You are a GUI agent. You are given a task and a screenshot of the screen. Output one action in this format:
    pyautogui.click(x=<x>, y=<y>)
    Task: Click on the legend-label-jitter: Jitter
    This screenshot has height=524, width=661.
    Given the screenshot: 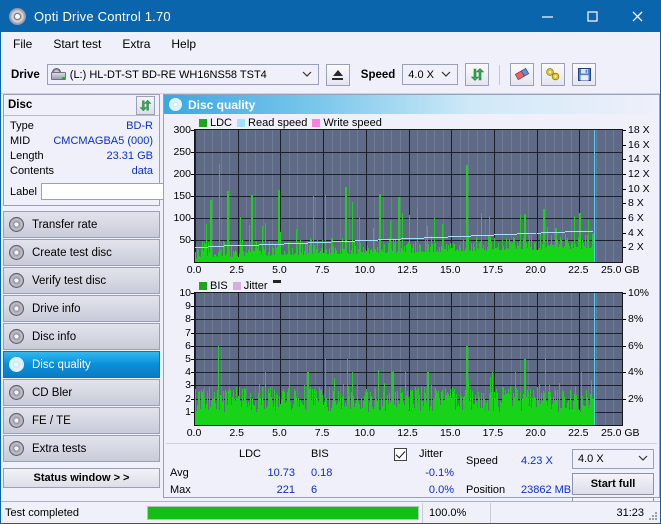 What is the action you would take?
    pyautogui.click(x=255, y=285)
    